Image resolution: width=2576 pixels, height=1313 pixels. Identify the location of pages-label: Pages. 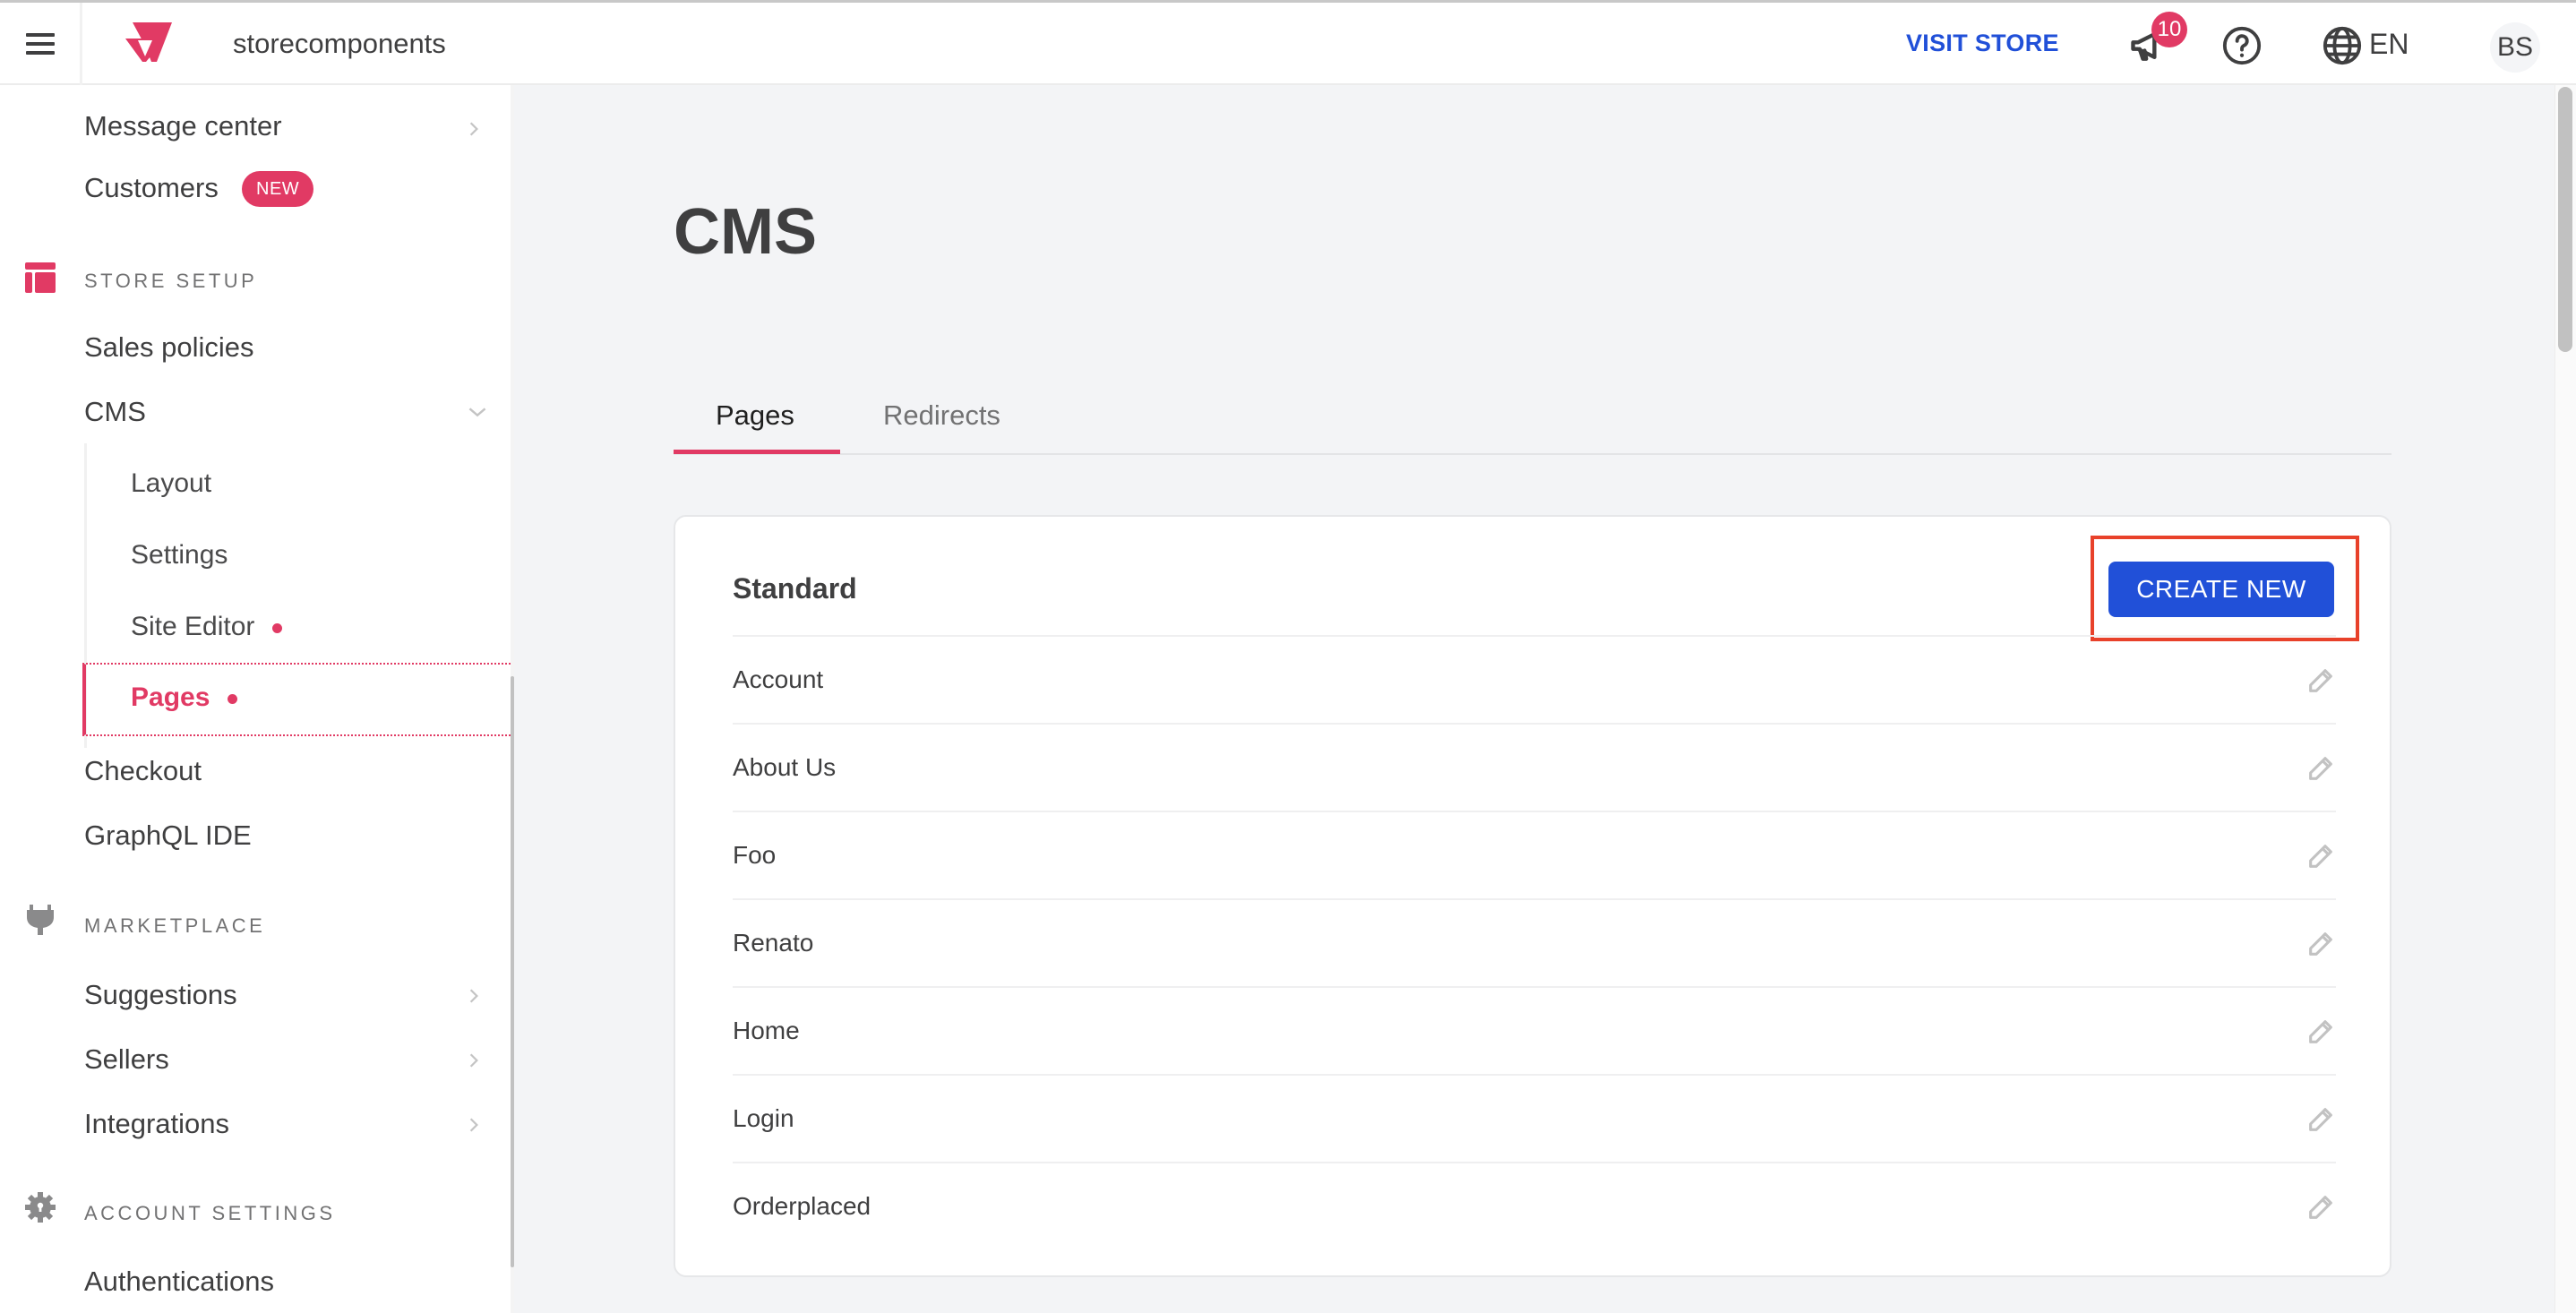
(170, 697).